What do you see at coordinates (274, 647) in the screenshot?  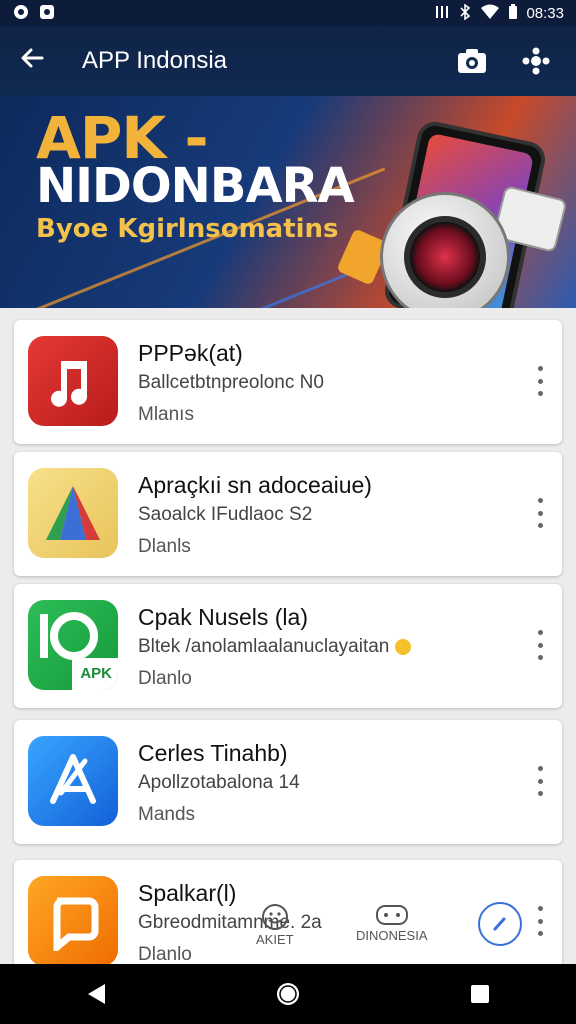 I see `app-subtitle: Bltek /anolamlaalanuclayaitan` at bounding box center [274, 647].